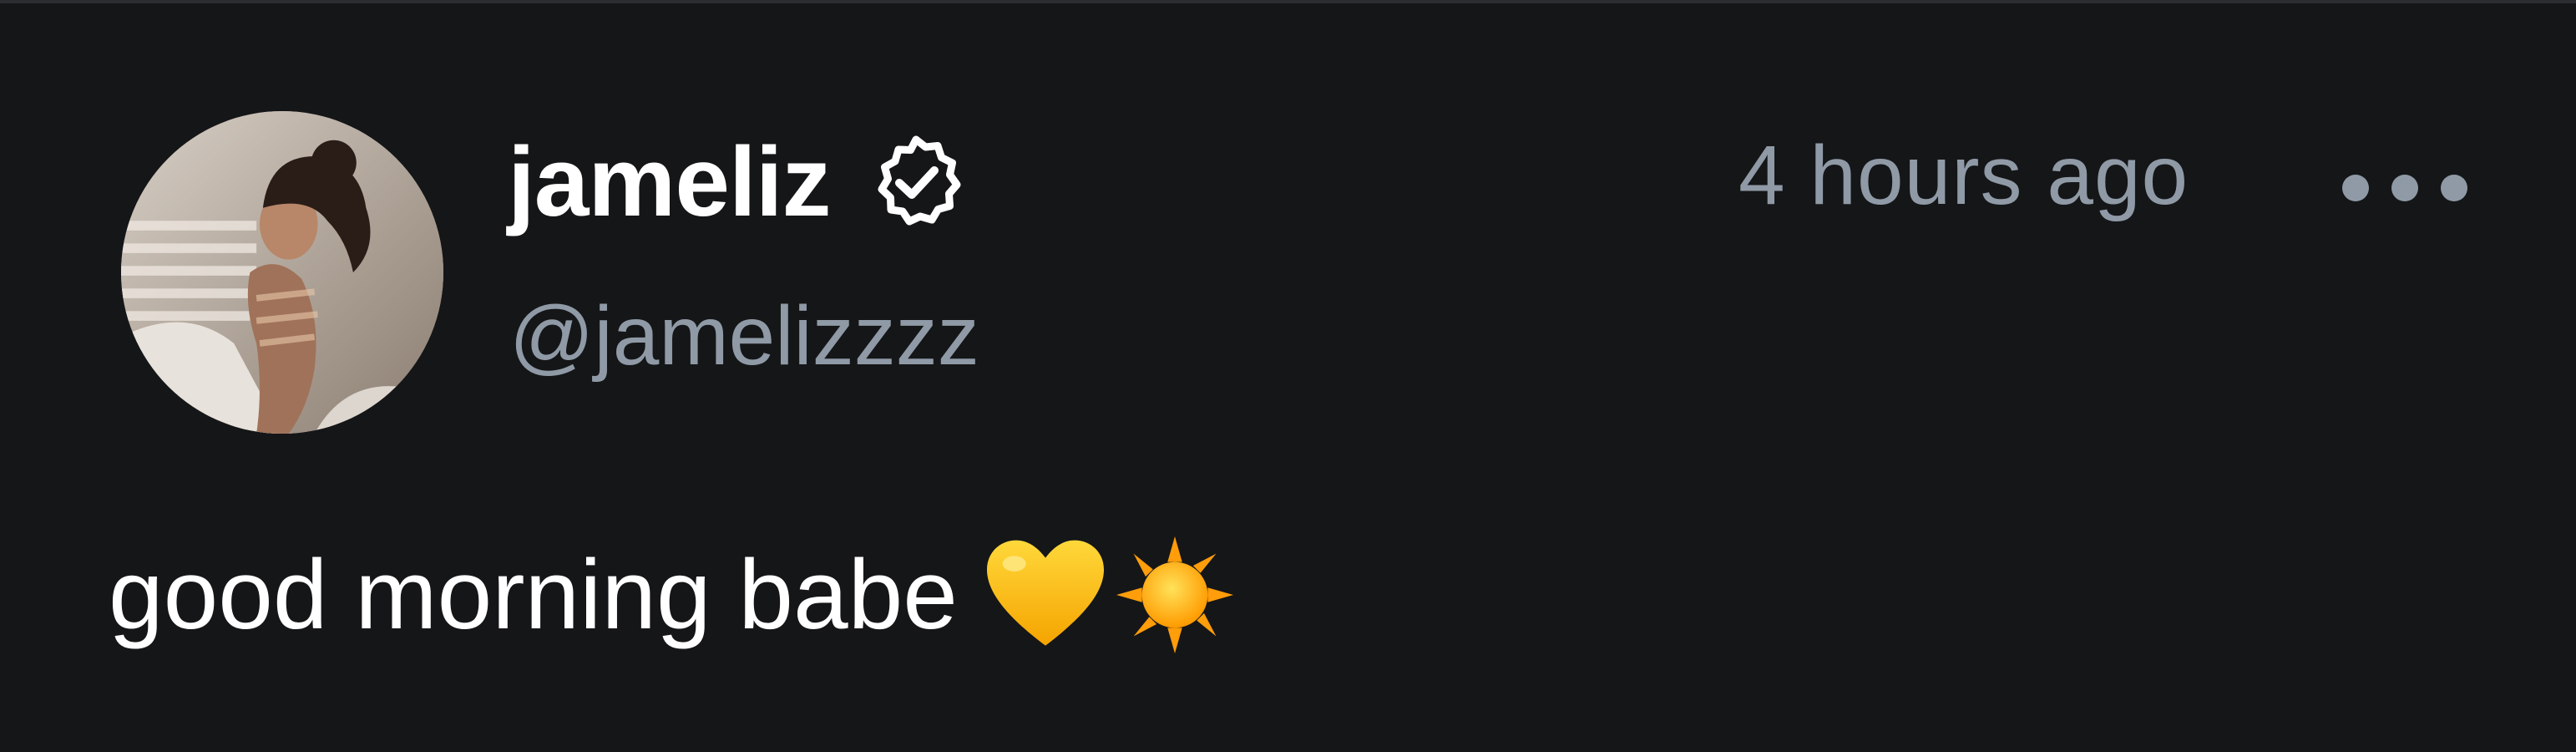  I want to click on yellow-heart-icon, so click(1045, 595).